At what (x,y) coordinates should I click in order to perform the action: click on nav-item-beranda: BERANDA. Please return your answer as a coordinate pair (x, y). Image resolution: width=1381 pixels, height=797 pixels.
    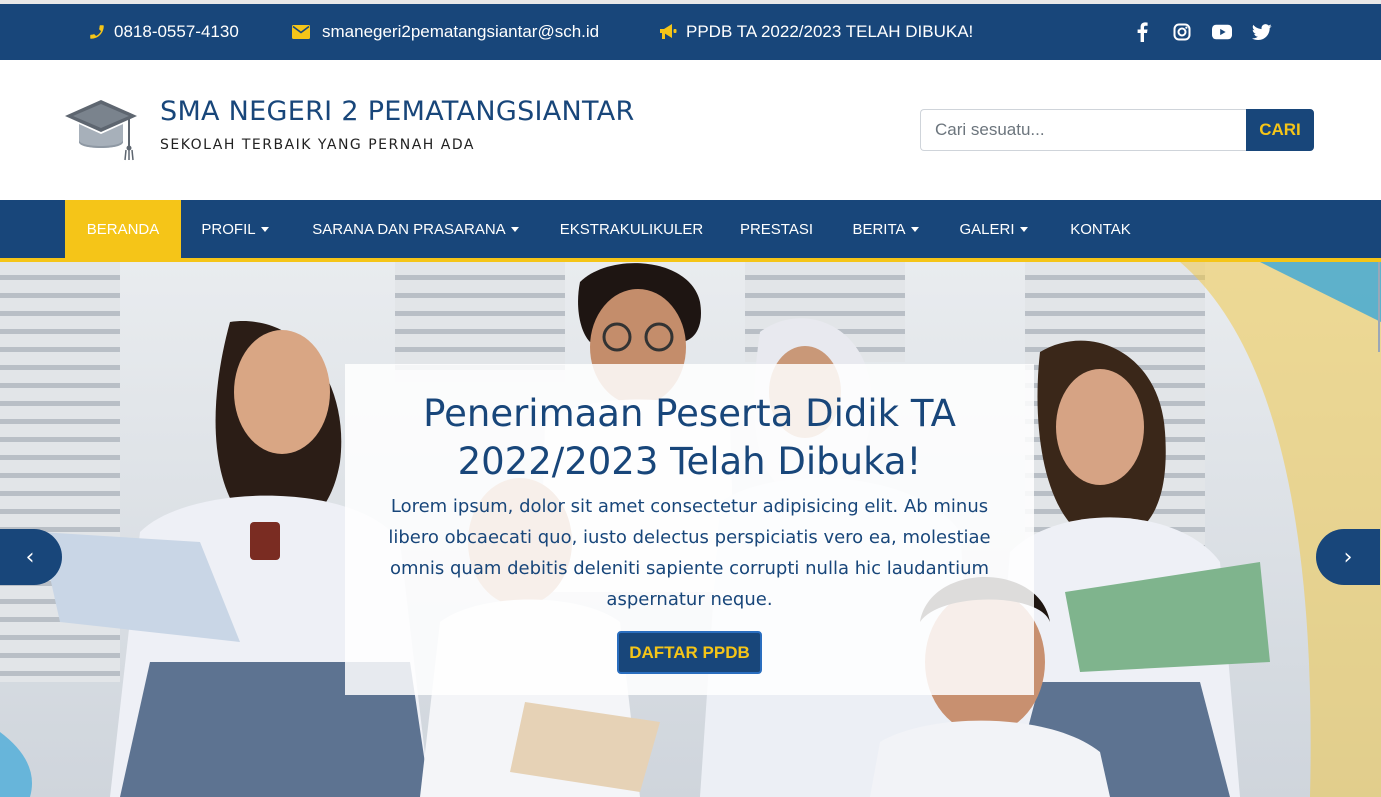
    Looking at the image, I should click on (123, 229).